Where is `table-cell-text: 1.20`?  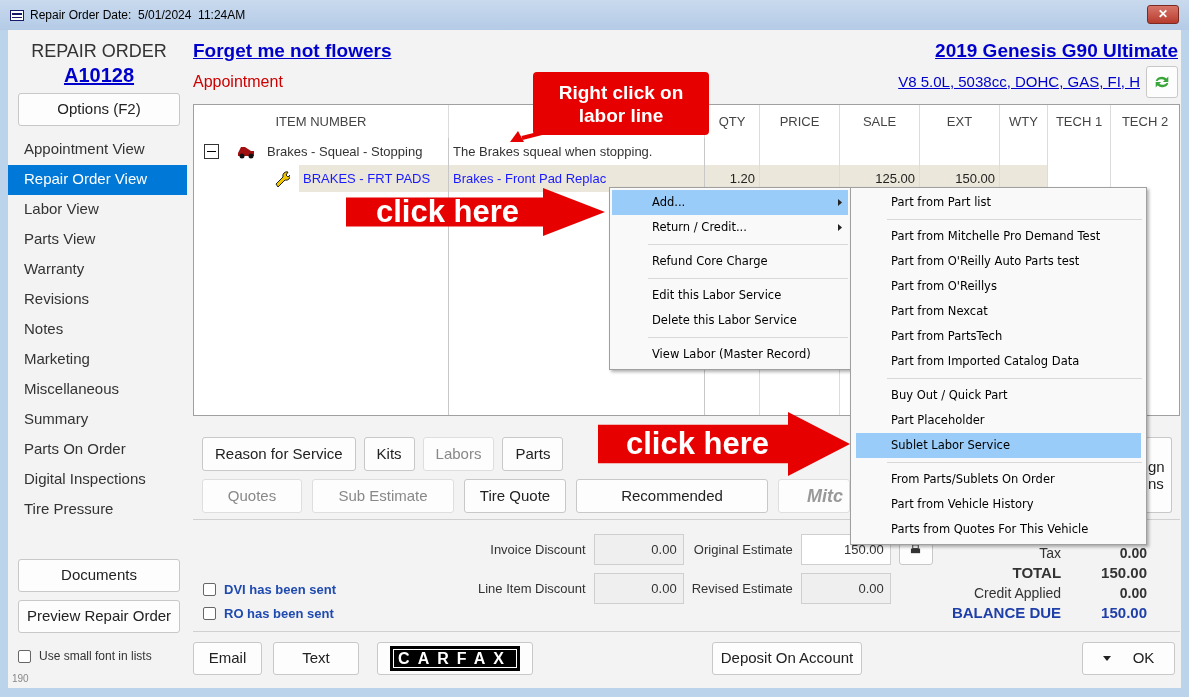 table-cell-text: 1.20 is located at coordinates (742, 178).